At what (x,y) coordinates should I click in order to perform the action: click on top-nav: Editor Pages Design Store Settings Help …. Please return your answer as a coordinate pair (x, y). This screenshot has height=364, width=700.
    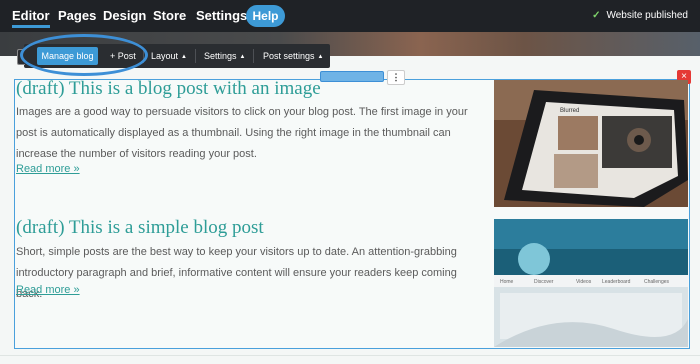
    Looking at the image, I should click on (350, 16).